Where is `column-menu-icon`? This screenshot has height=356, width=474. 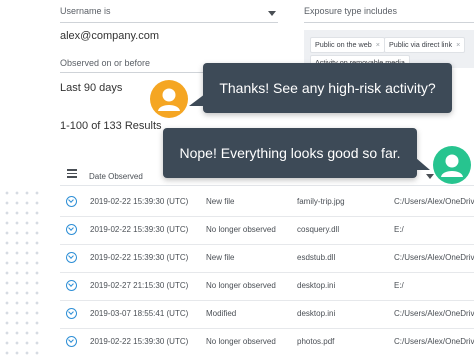 column-menu-icon is located at coordinates (72, 173).